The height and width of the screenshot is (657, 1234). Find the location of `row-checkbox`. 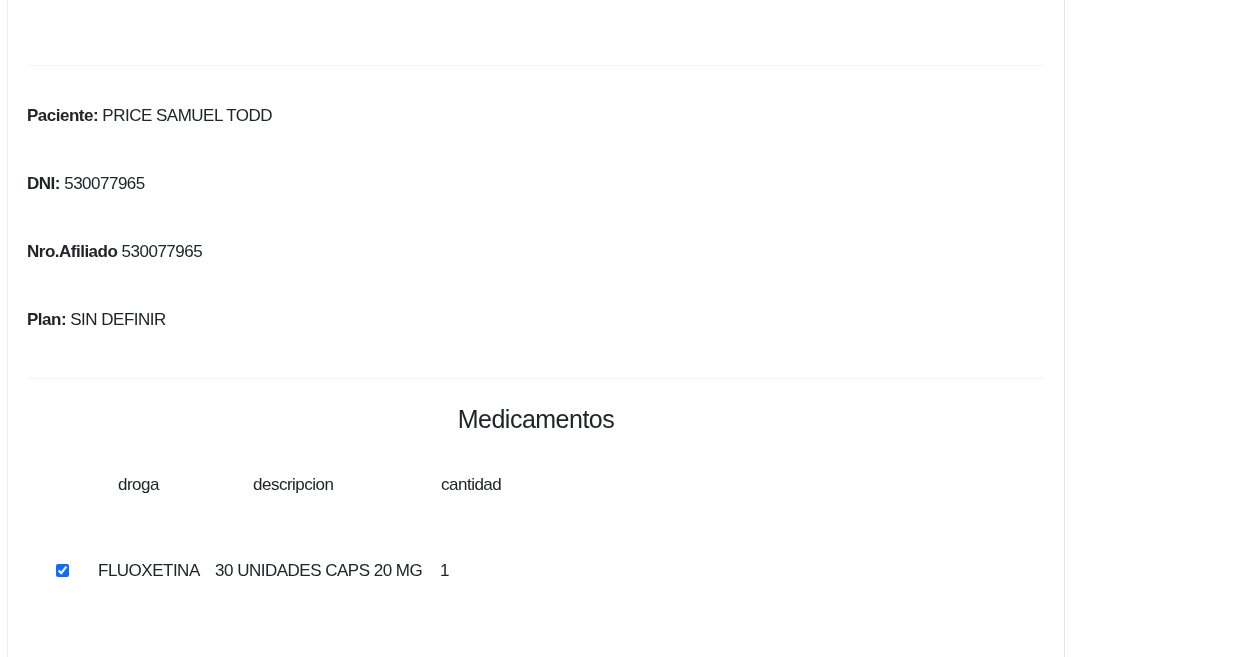

row-checkbox is located at coordinates (62, 570).